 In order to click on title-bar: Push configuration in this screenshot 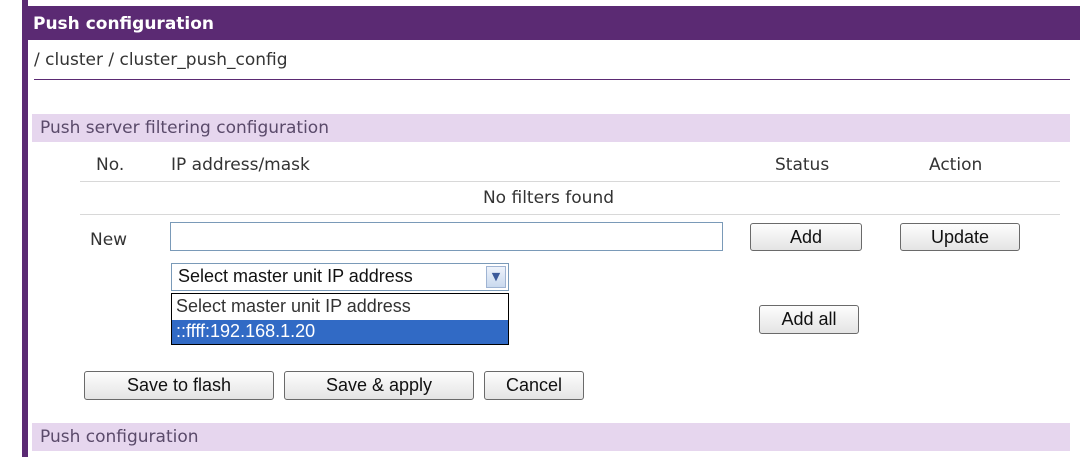, I will do `click(551, 23)`.